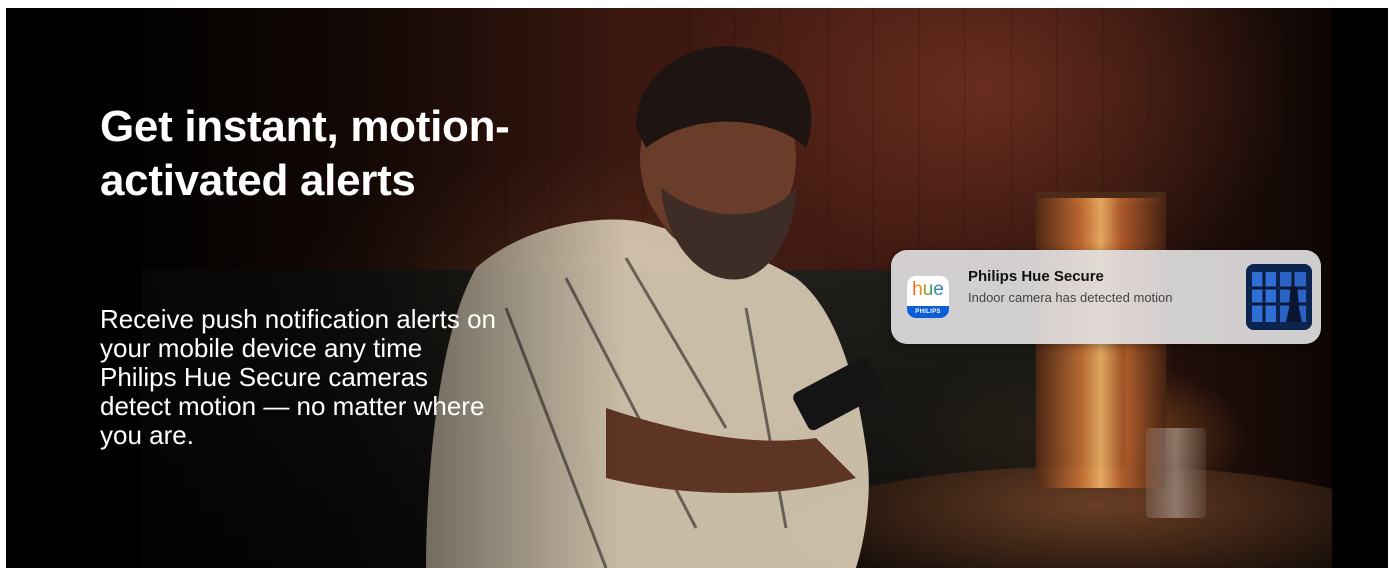  What do you see at coordinates (928, 290) in the screenshot?
I see `hue-wordmark: hue` at bounding box center [928, 290].